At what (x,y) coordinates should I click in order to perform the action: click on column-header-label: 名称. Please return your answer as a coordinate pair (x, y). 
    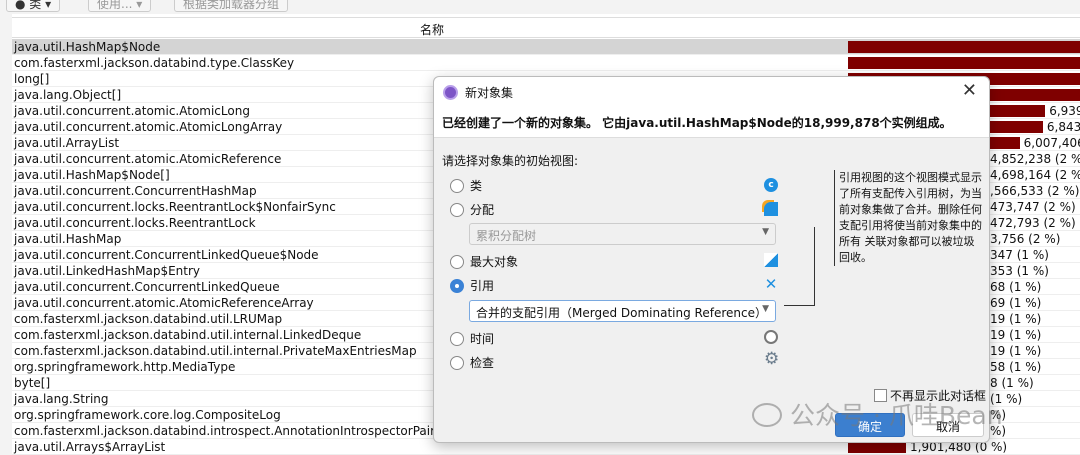
    Looking at the image, I should click on (432, 30).